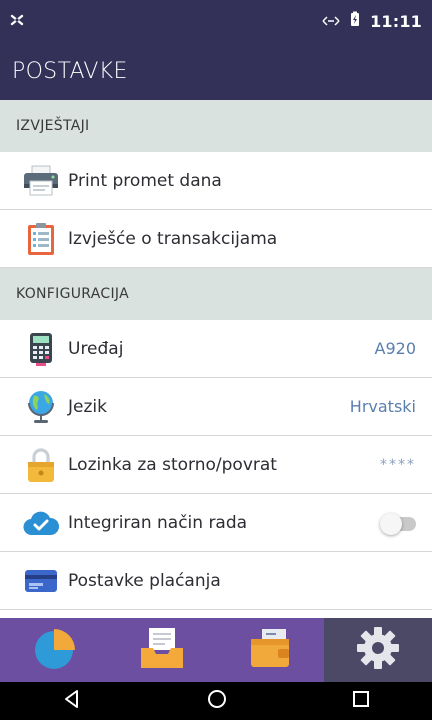  I want to click on clipboard-report-icon, so click(41, 239).